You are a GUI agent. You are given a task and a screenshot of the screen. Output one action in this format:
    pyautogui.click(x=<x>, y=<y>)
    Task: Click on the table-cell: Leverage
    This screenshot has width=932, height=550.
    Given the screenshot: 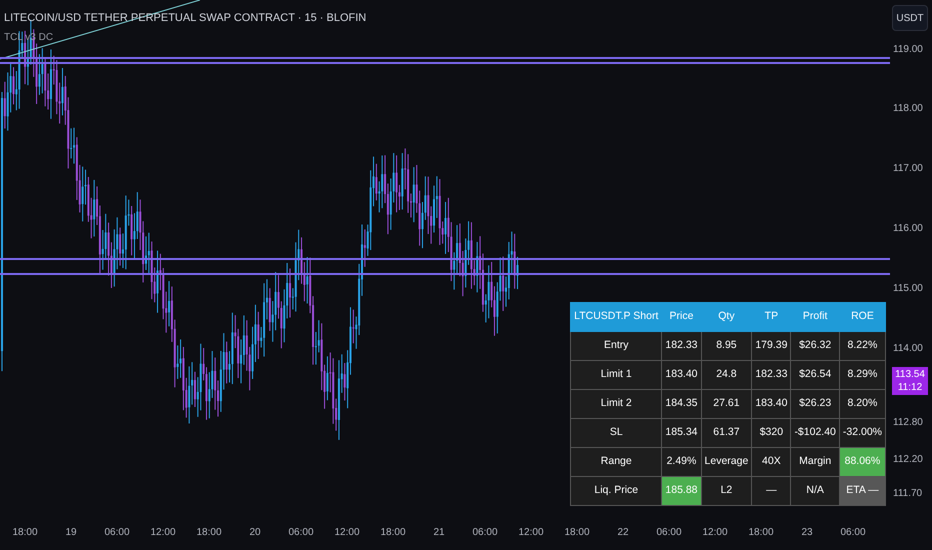 What is the action you would take?
    pyautogui.click(x=726, y=462)
    